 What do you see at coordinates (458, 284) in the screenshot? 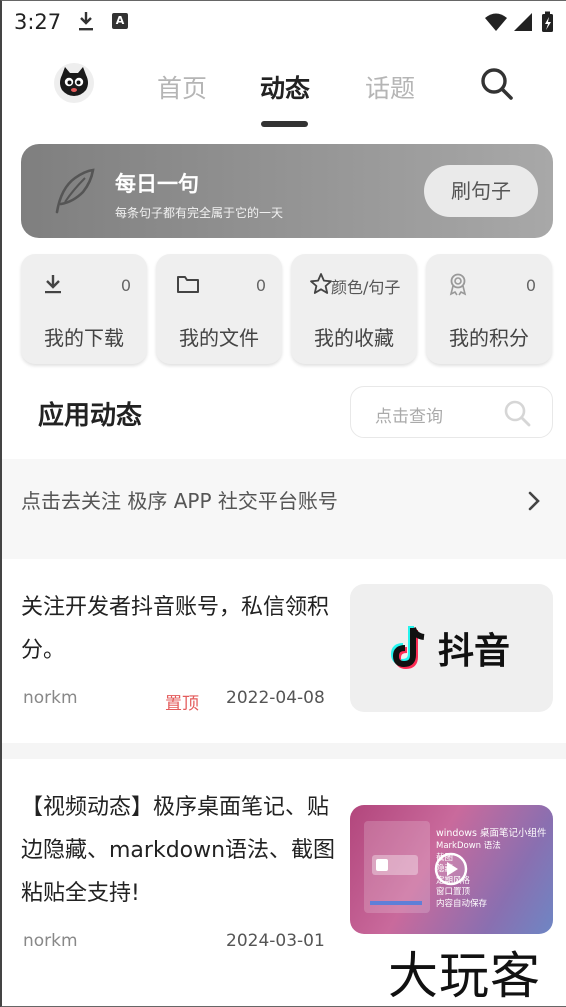
I see `badge-icon` at bounding box center [458, 284].